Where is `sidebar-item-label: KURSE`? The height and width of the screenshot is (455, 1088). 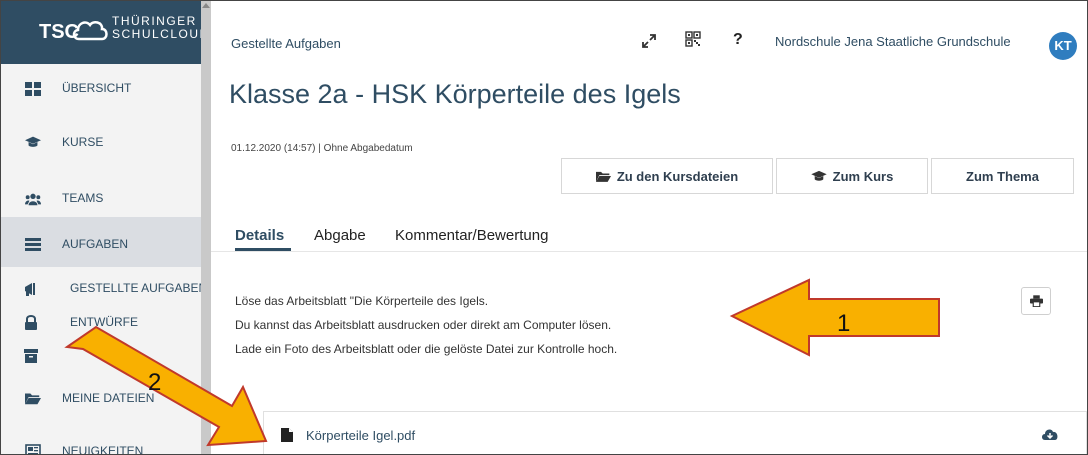 sidebar-item-label: KURSE is located at coordinates (83, 142).